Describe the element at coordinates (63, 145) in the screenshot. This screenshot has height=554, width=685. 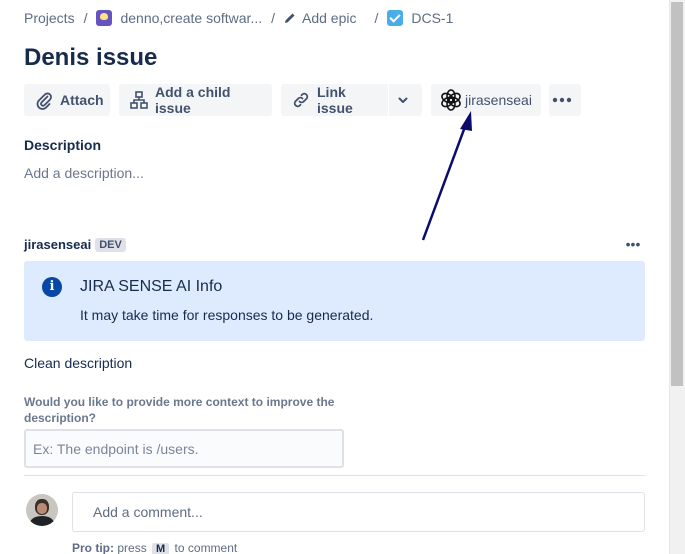
I see `description-label: Description` at that location.